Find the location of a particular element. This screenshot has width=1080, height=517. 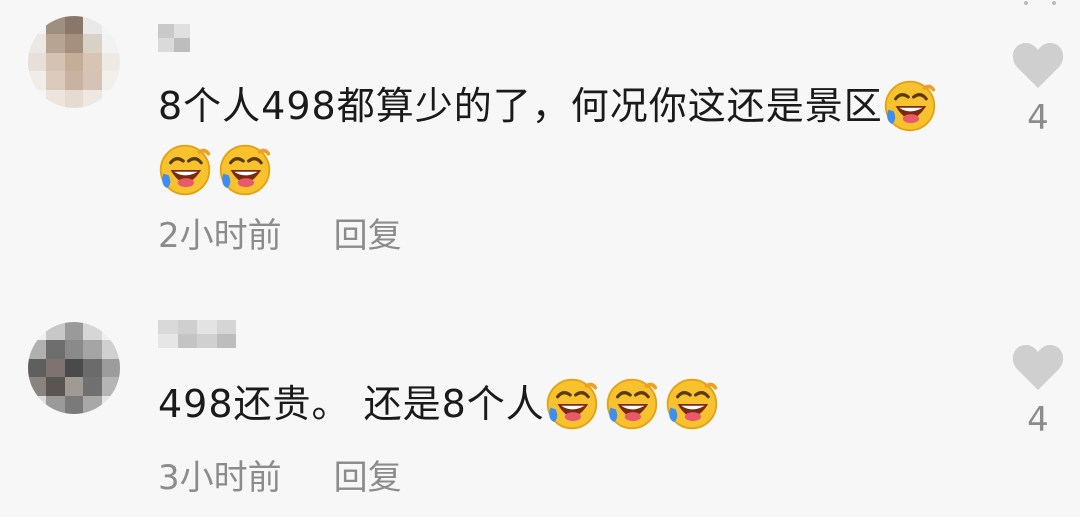

comment-meta: 3小时前 回复 is located at coordinates (280, 474).